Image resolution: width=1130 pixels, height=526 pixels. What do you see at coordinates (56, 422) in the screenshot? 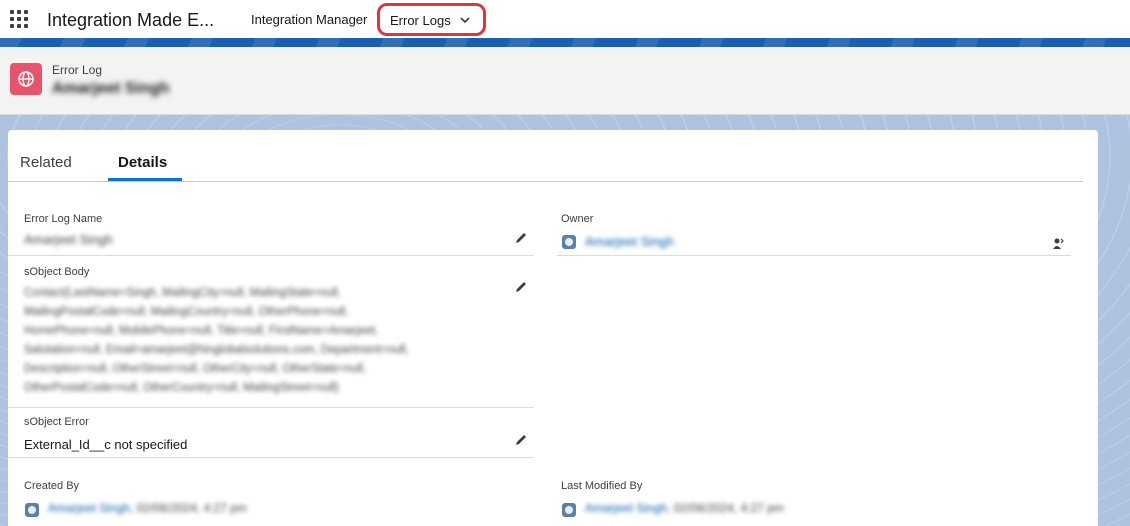
I see `field-label: sObject Error` at bounding box center [56, 422].